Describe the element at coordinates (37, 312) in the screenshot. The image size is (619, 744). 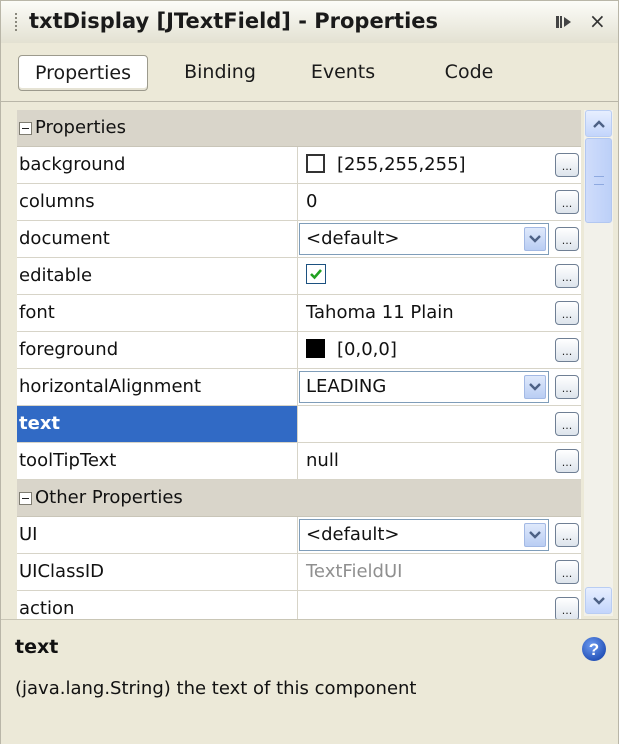
I see `property-name: font` at that location.